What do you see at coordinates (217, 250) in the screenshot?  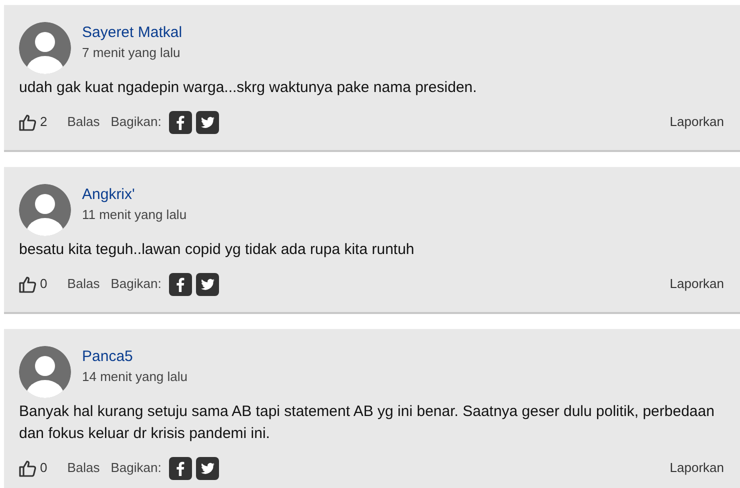 I see `comment-text: besatu kita teguh..lawan copid yg tidak ada rupa kita runtuh` at bounding box center [217, 250].